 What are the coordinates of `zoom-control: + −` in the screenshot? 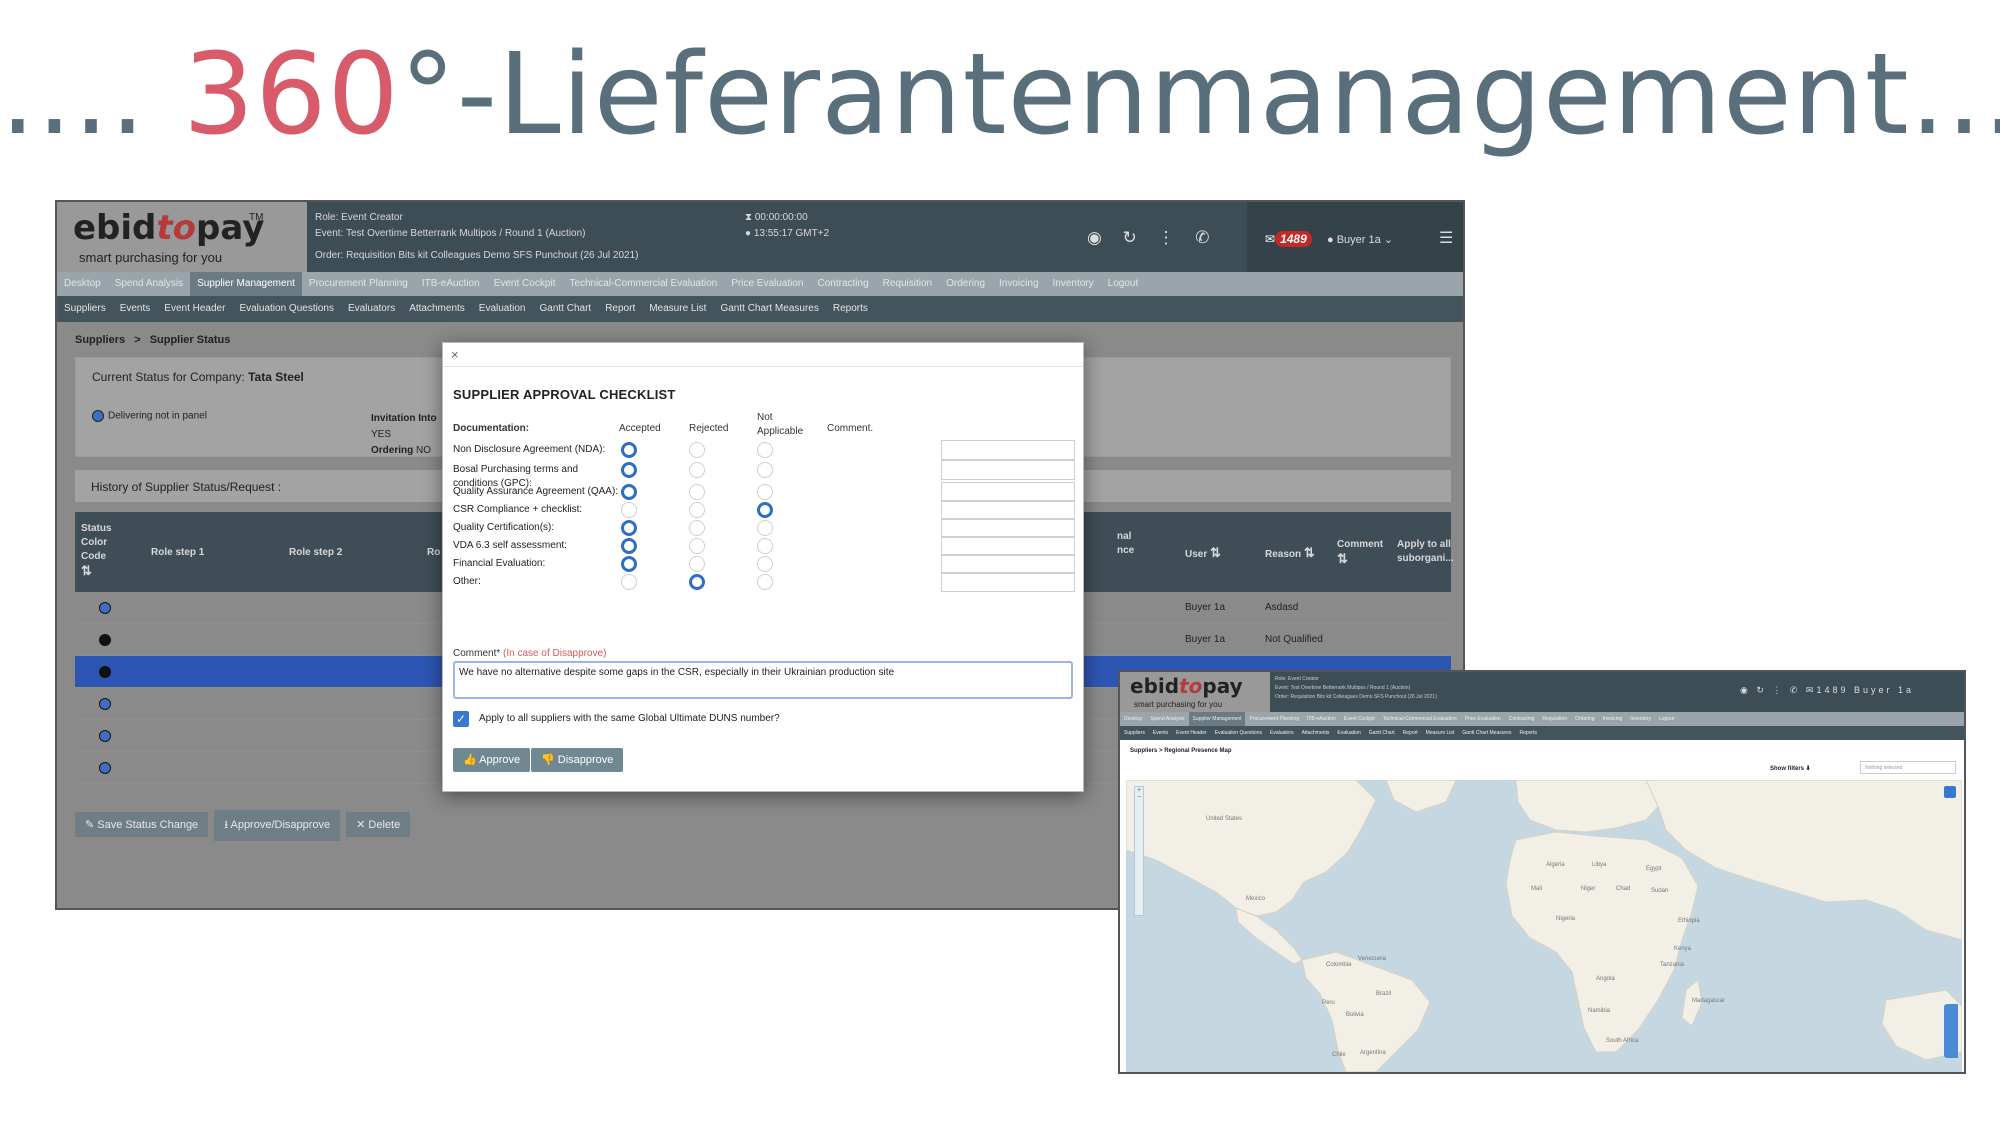 It's located at (1139, 851).